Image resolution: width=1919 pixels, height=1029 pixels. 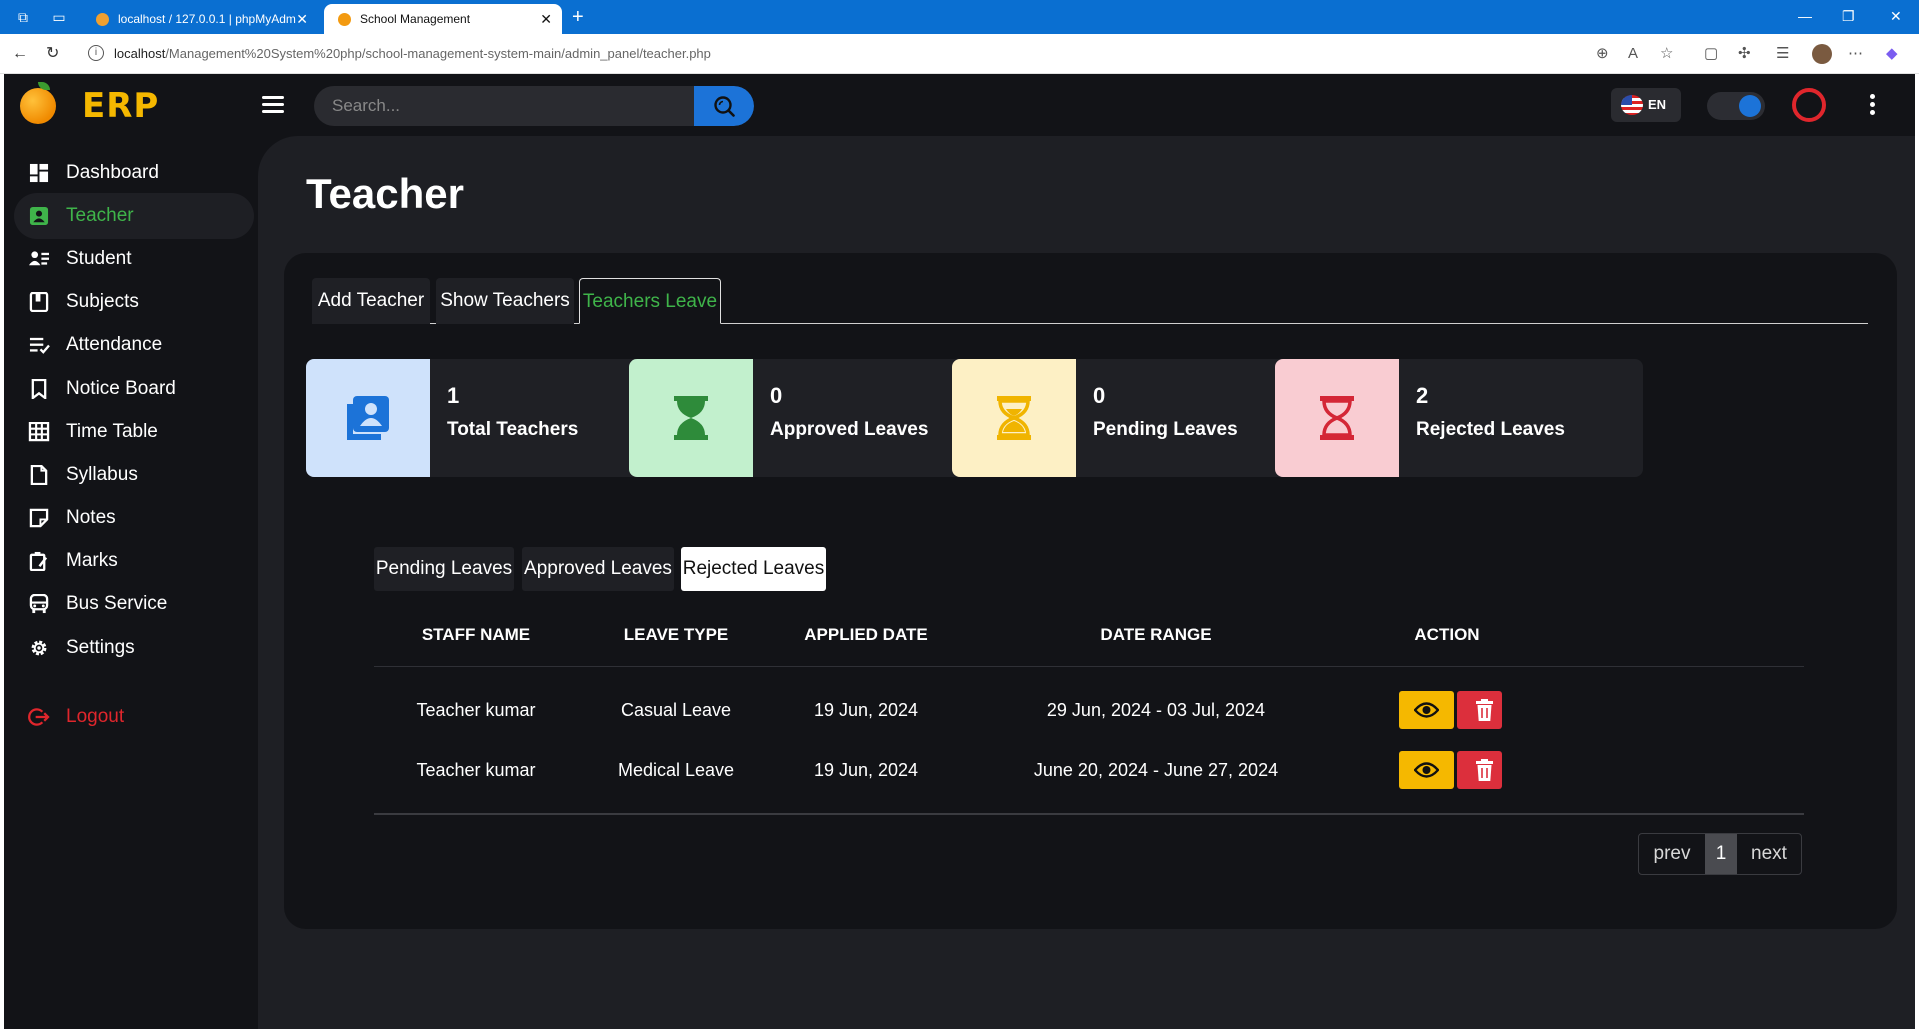 I want to click on teacher-tabs: Add Teacher Show Teachers Teachers Leave, so click(x=1090, y=301).